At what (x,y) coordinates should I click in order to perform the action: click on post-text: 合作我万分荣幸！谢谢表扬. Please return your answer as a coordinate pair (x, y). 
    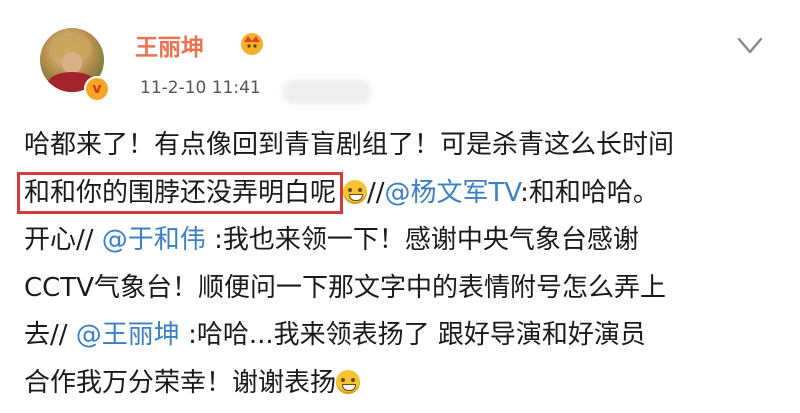
    Looking at the image, I should click on (180, 382).